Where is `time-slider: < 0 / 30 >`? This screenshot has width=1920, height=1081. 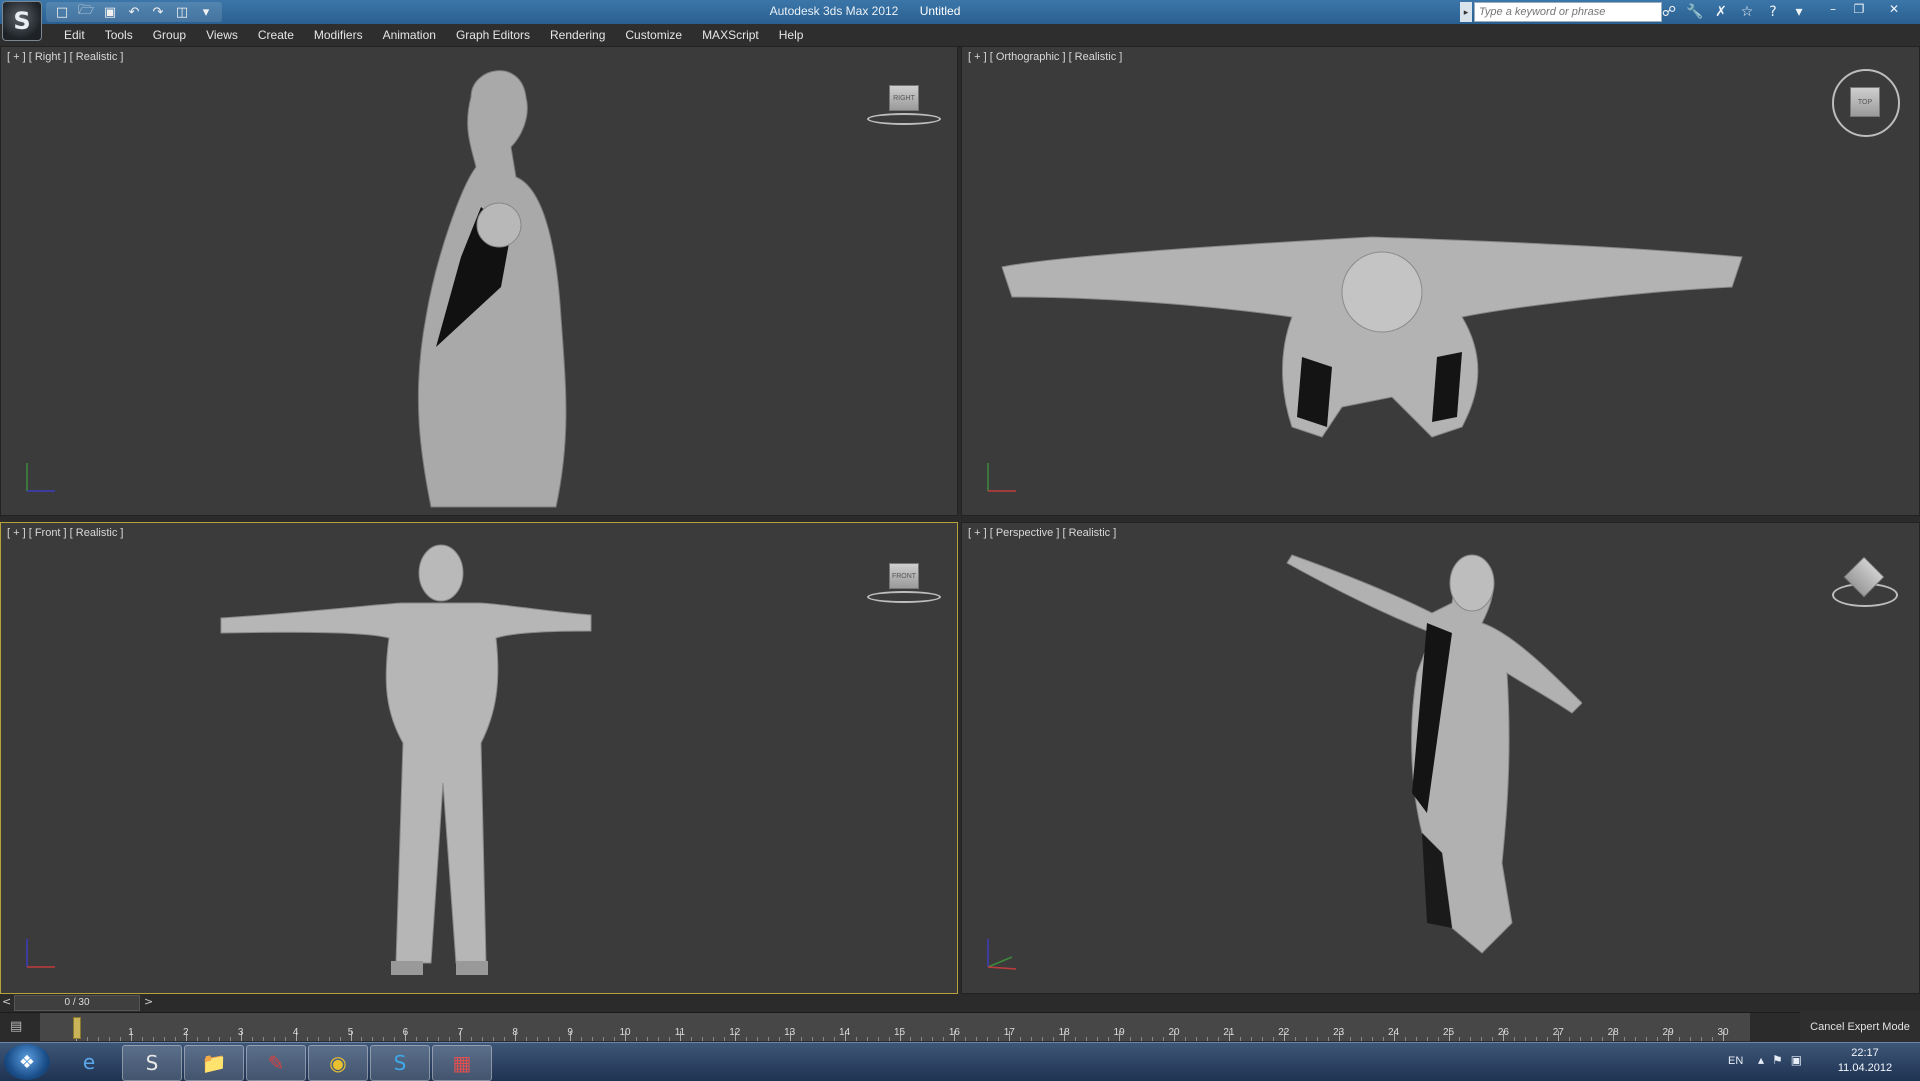 time-slider: < 0 / 30 > is located at coordinates (960, 1002).